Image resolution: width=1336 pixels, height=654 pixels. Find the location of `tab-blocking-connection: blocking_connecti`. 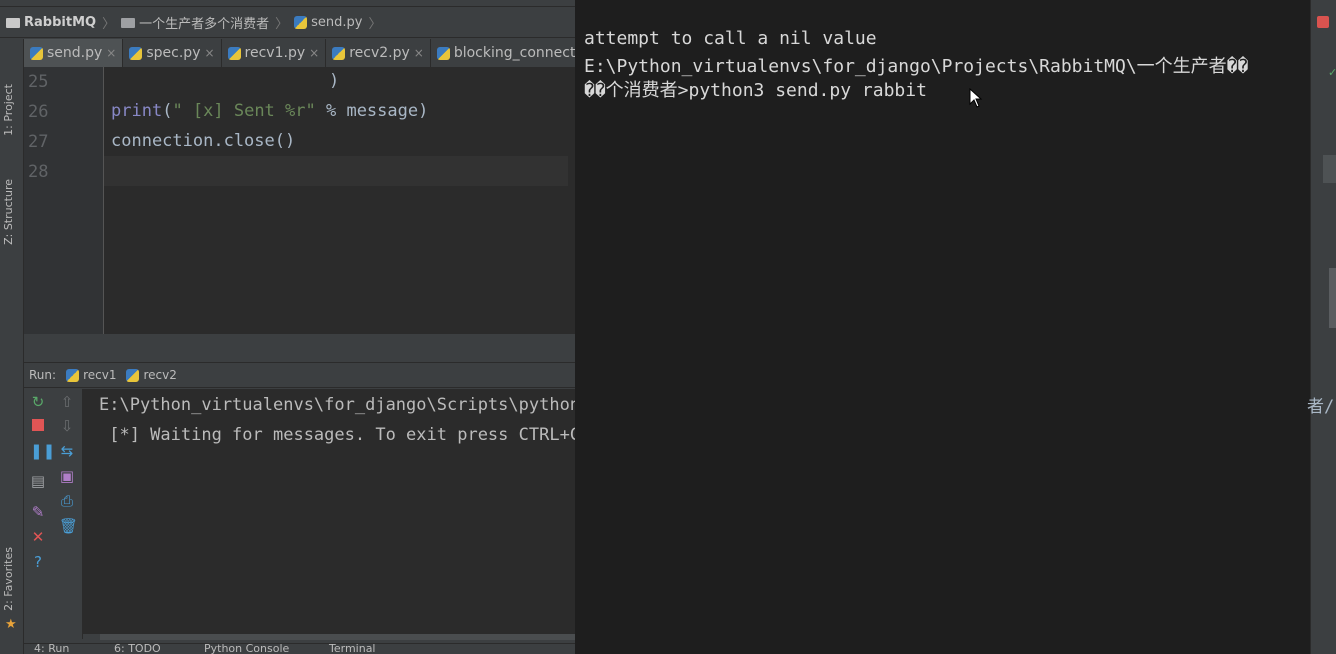

tab-blocking-connection: blocking_connecti is located at coordinates (503, 53).